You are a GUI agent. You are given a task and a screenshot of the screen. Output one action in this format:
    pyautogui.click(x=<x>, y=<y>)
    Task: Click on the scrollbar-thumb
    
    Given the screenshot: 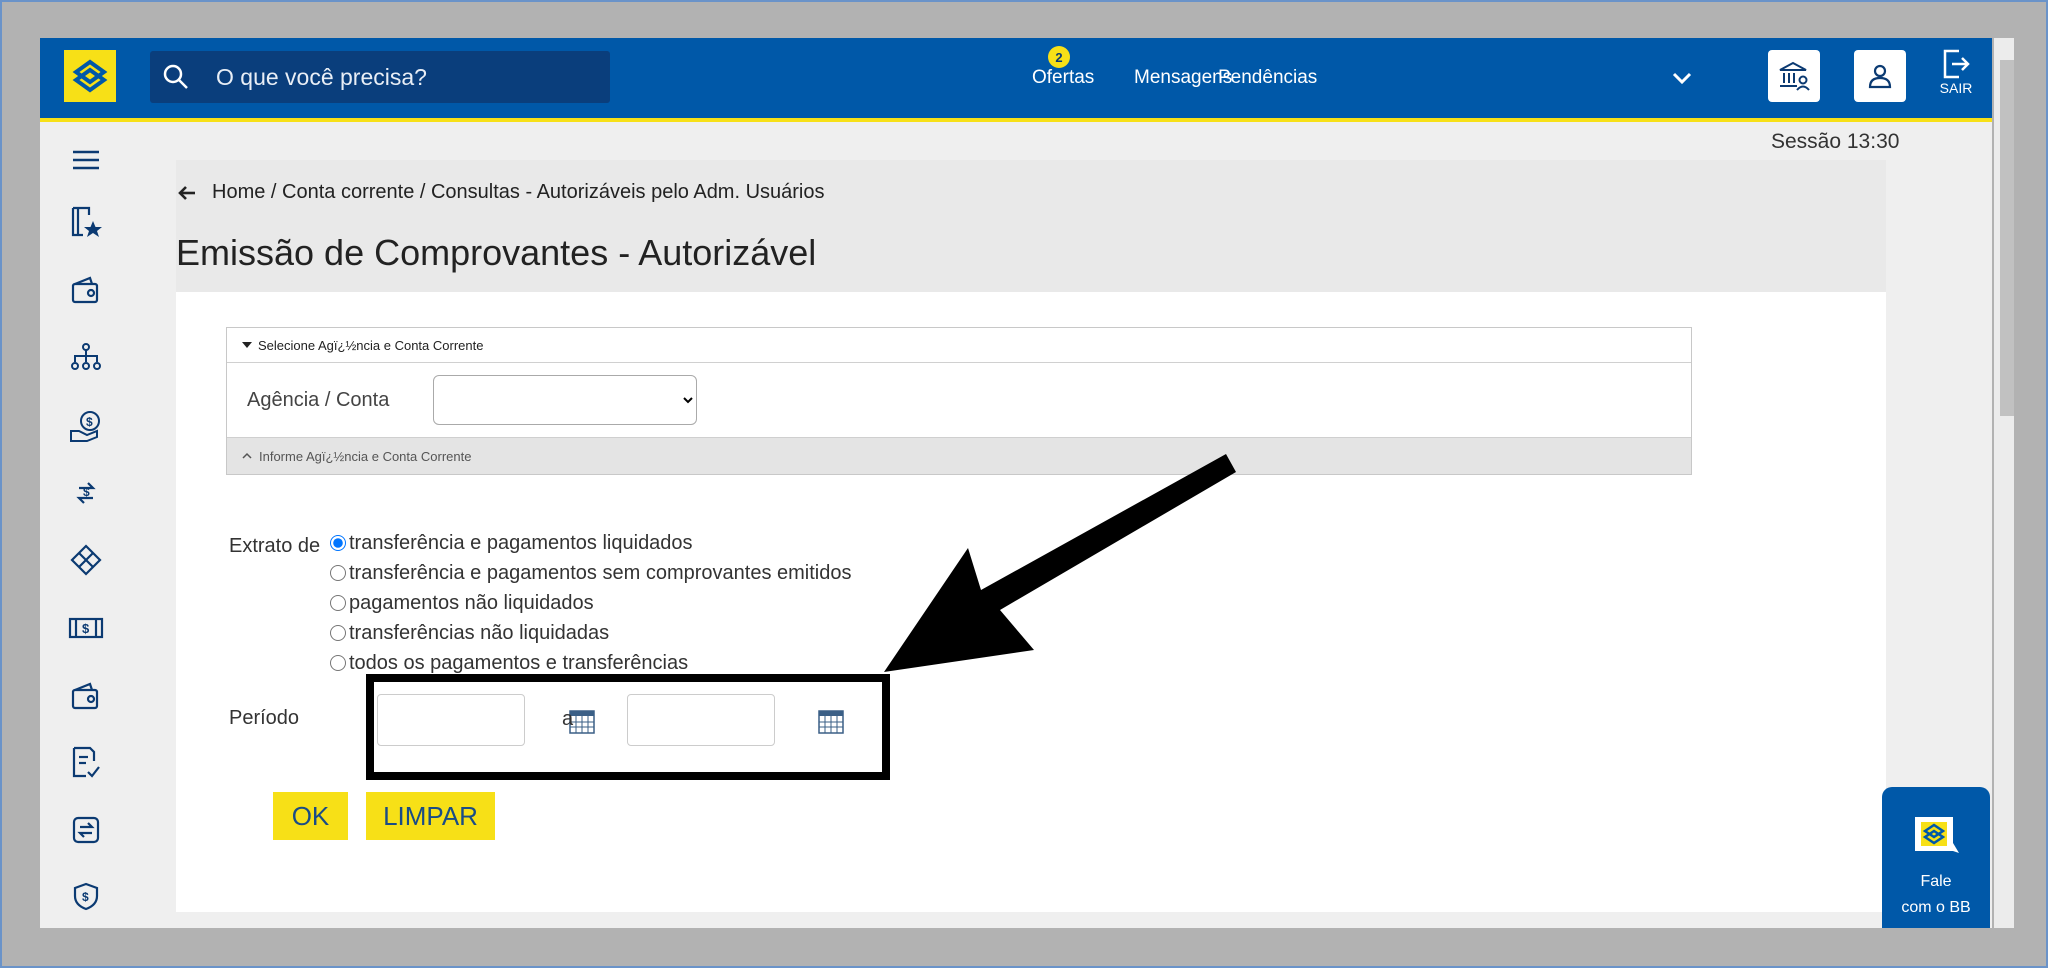 What is the action you would take?
    pyautogui.click(x=2007, y=238)
    